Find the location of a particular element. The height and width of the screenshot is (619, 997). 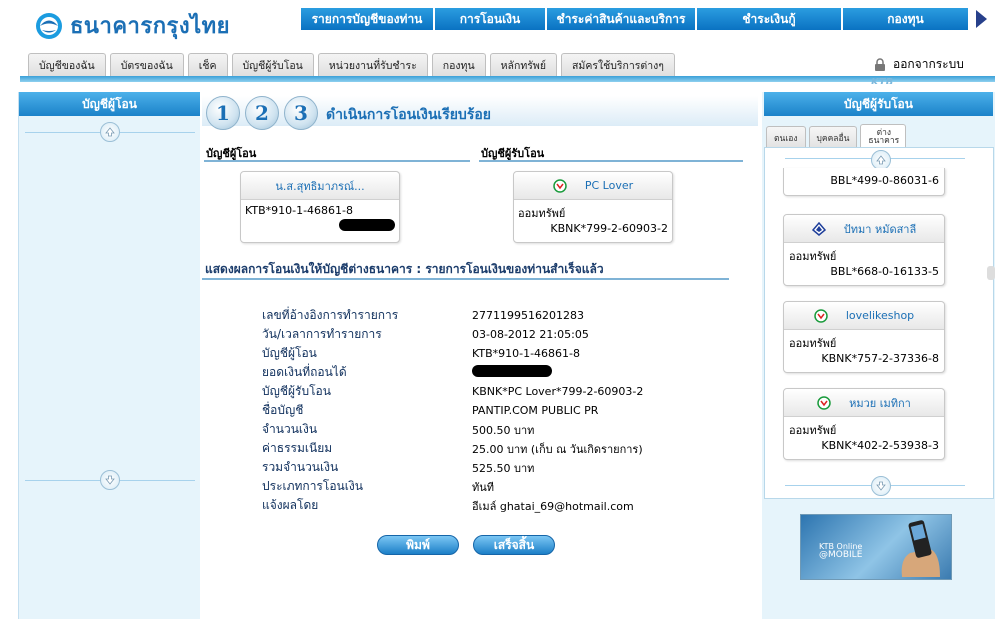

from-rule is located at coordinates (337, 161).